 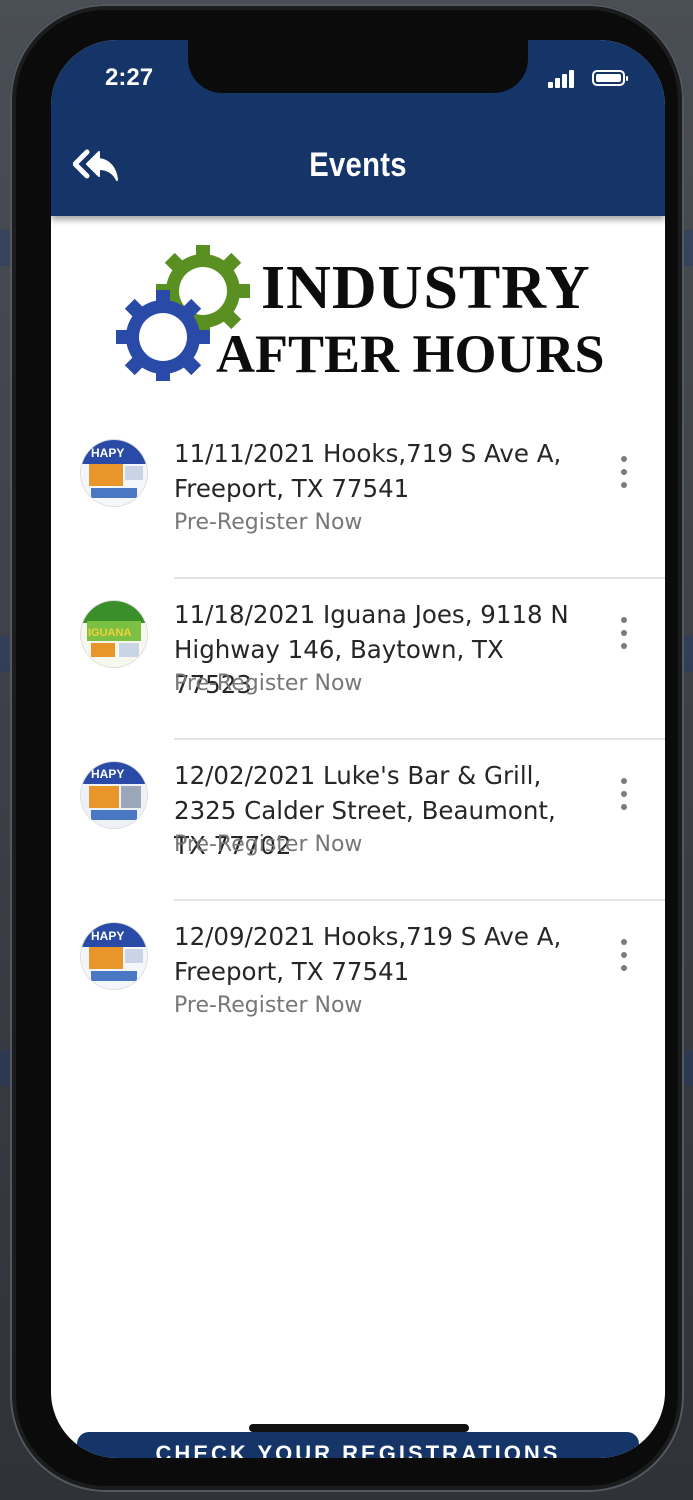 What do you see at coordinates (129, 77) in the screenshot?
I see `status-time: 2:27` at bounding box center [129, 77].